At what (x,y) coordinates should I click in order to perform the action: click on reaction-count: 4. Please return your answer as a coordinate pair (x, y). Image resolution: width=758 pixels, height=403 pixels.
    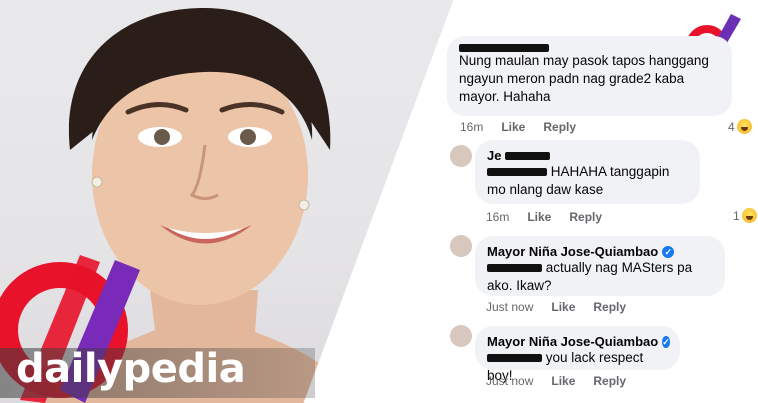
    Looking at the image, I should click on (740, 126).